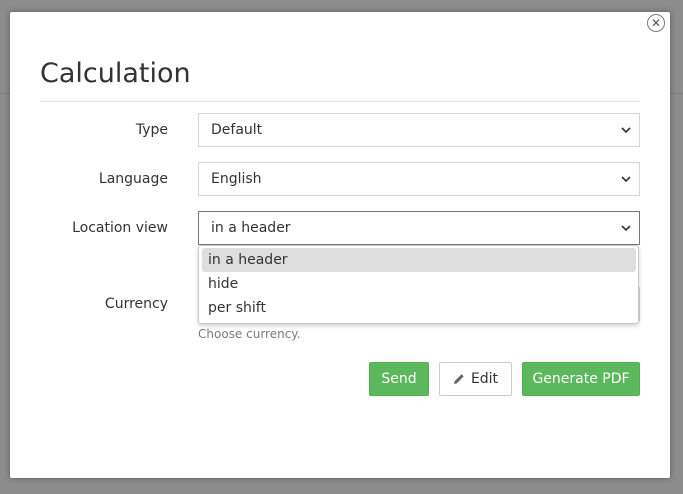  I want to click on edit-button: Edit, so click(475, 379).